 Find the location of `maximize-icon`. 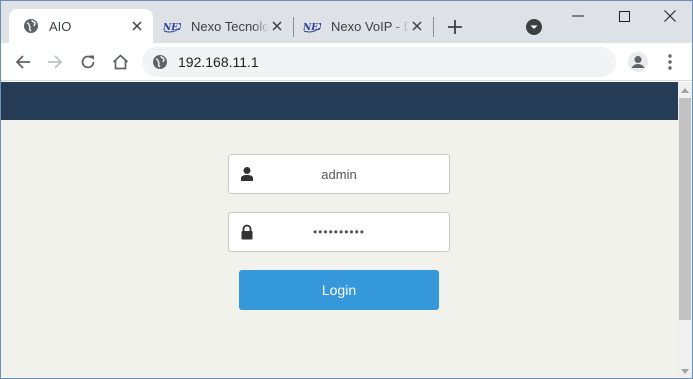

maximize-icon is located at coordinates (624, 16).